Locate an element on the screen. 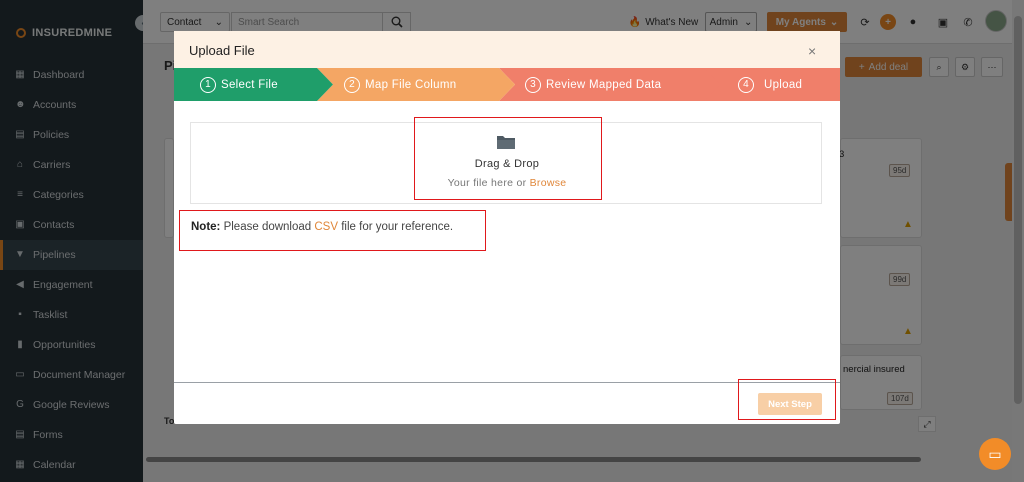 The width and height of the screenshot is (1024, 482). step-review-mapped-data: 3 Review Mapped Data is located at coordinates (593, 84).